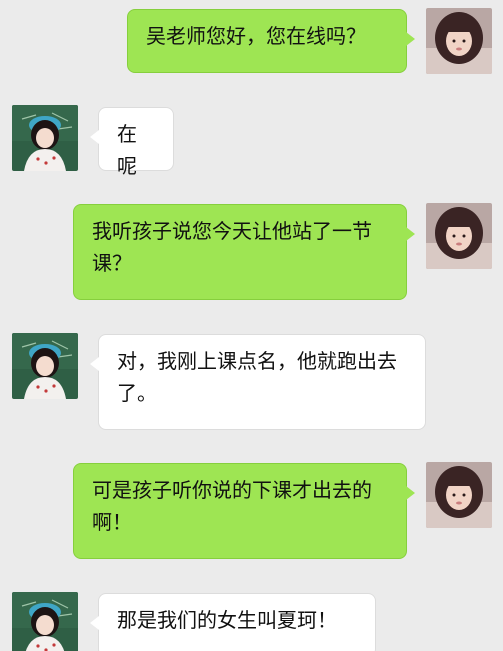 The width and height of the screenshot is (503, 651). I want to click on message-bubble-sent: 可是孩子听你说的下课才出去的啊！, so click(244, 511).